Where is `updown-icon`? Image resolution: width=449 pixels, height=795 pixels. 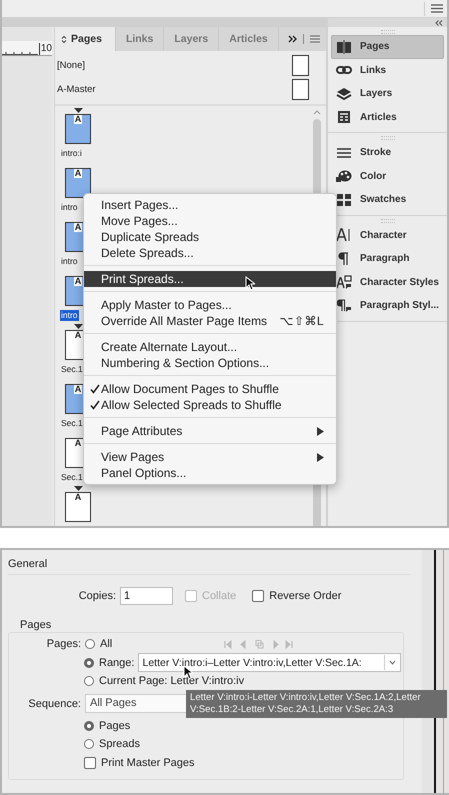 updown-icon is located at coordinates (64, 39).